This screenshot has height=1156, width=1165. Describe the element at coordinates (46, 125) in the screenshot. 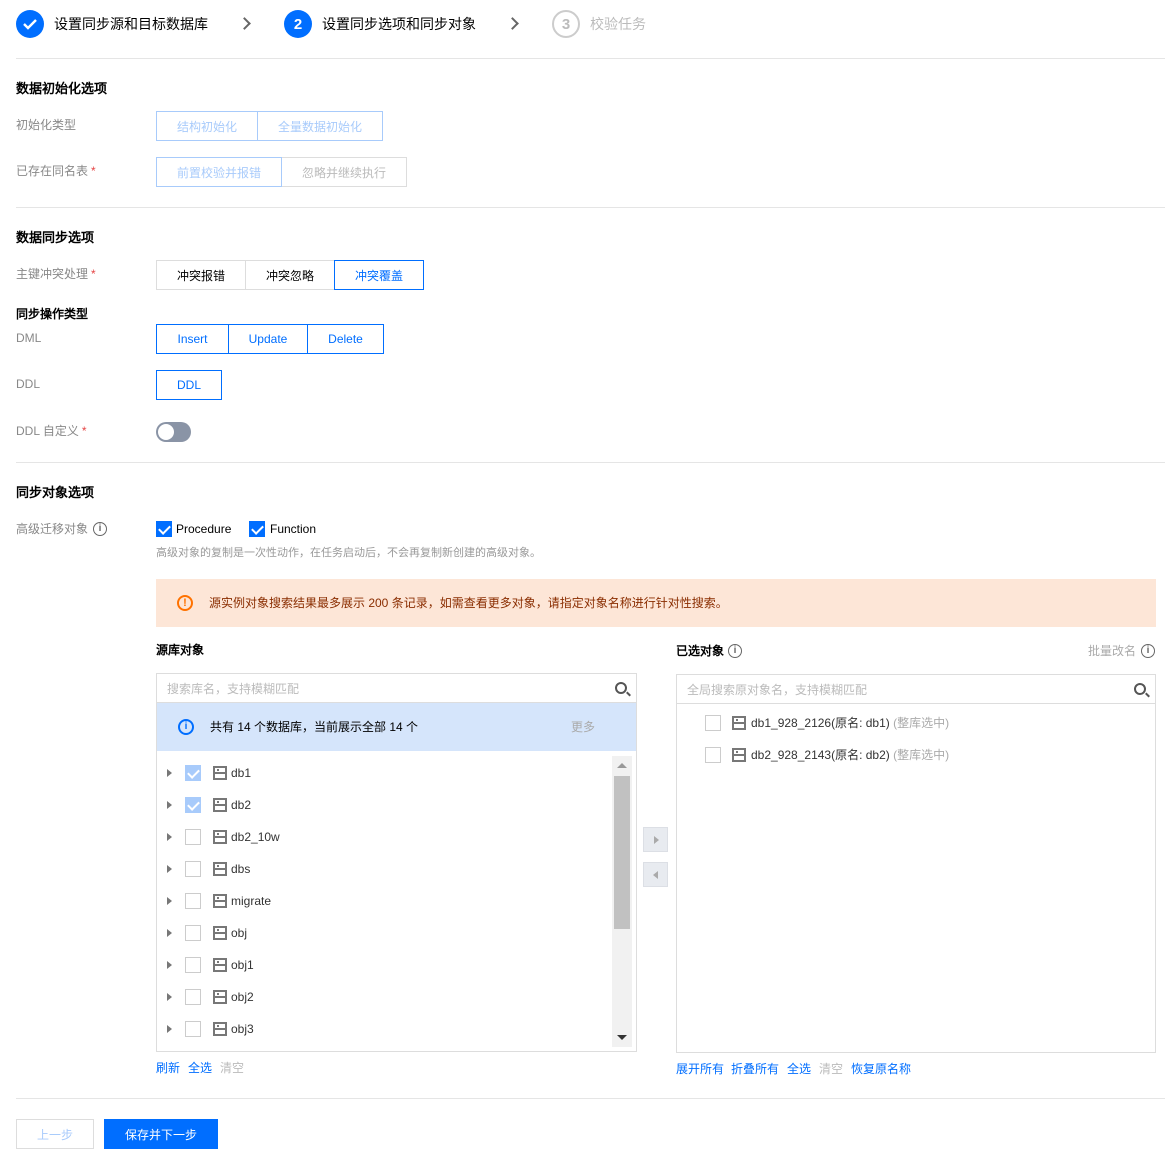

I see `init-type-label: 初始化类型` at that location.